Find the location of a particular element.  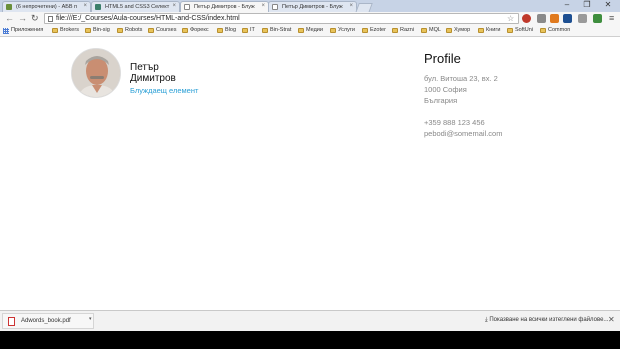

bookmark-label: Приложения is located at coordinates (27, 30).